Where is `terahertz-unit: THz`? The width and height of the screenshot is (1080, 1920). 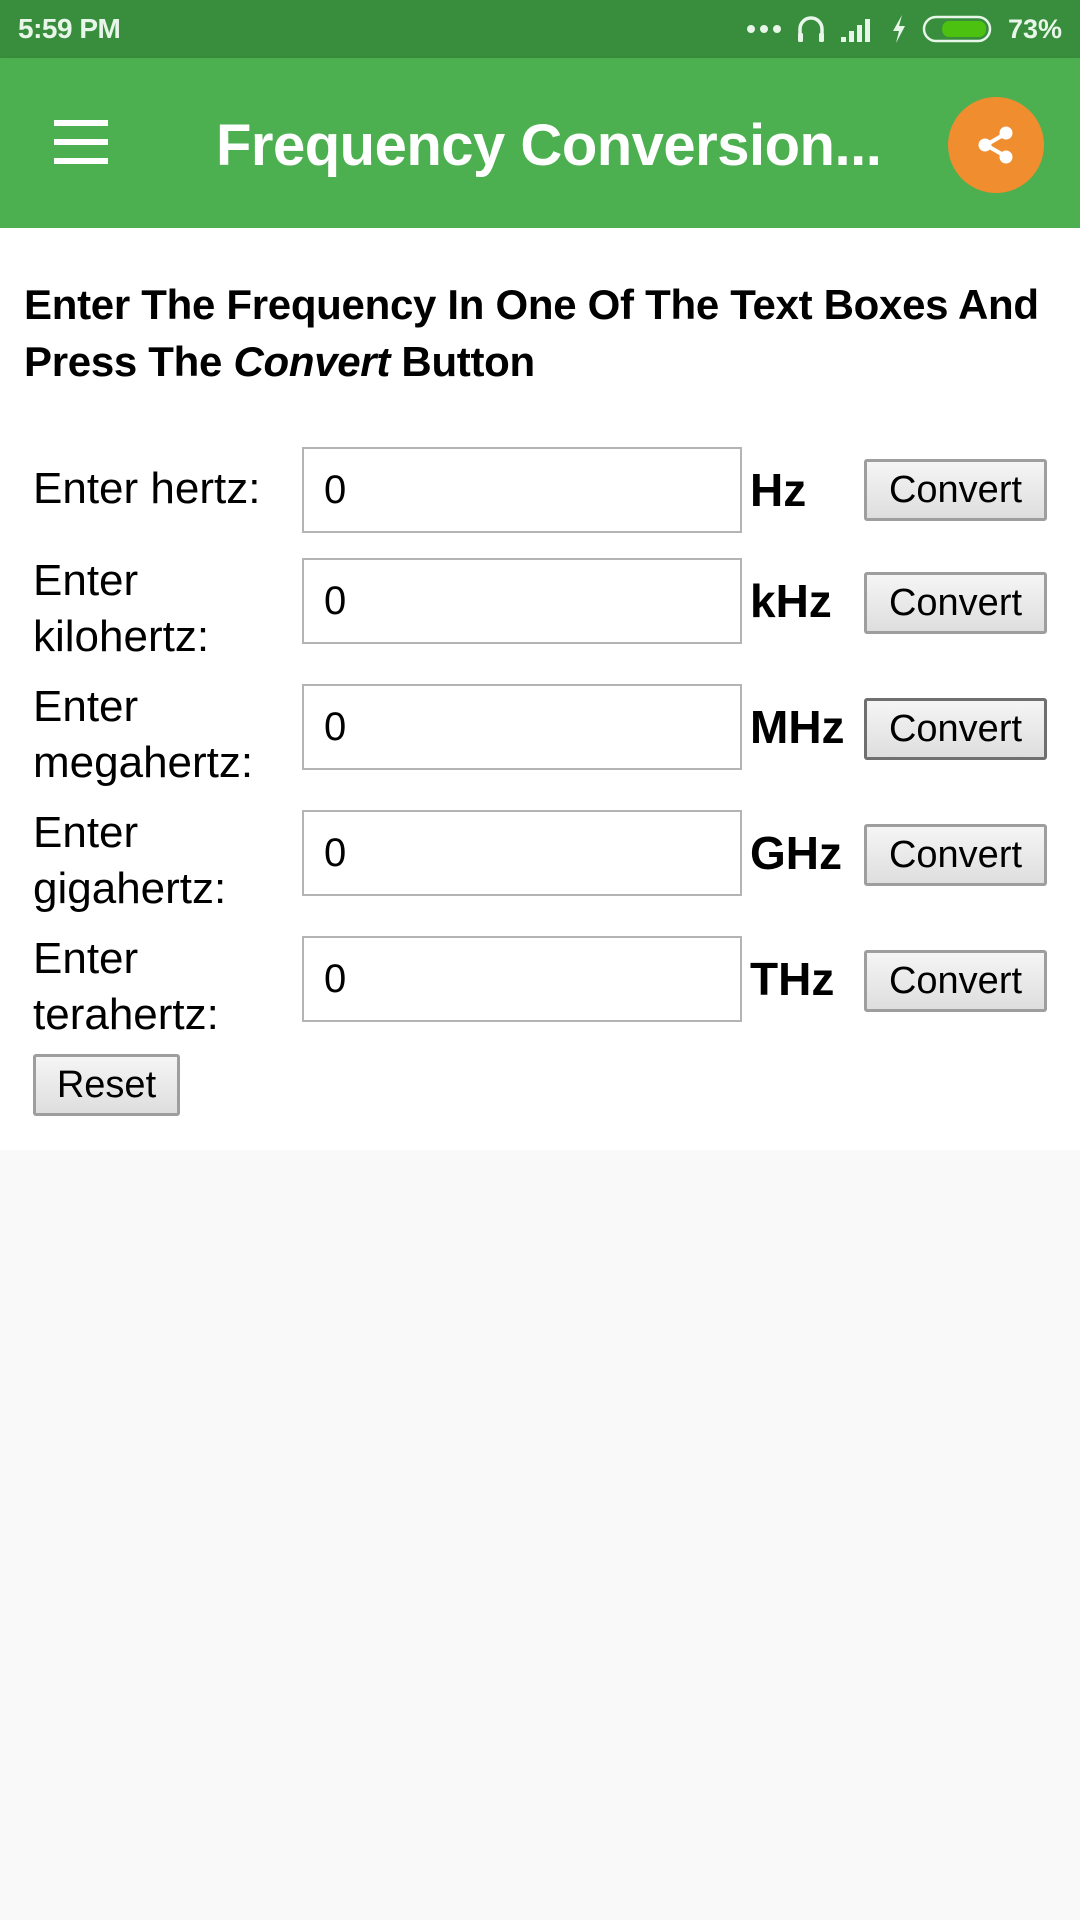 terahertz-unit: THz is located at coordinates (792, 979).